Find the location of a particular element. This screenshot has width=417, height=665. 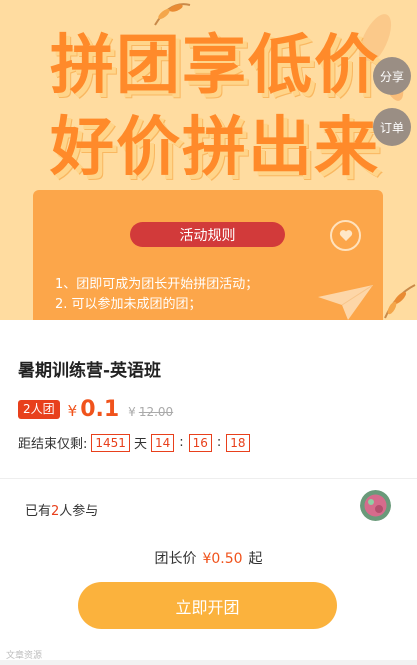

group-size-badge: 2人团 is located at coordinates (39, 409).